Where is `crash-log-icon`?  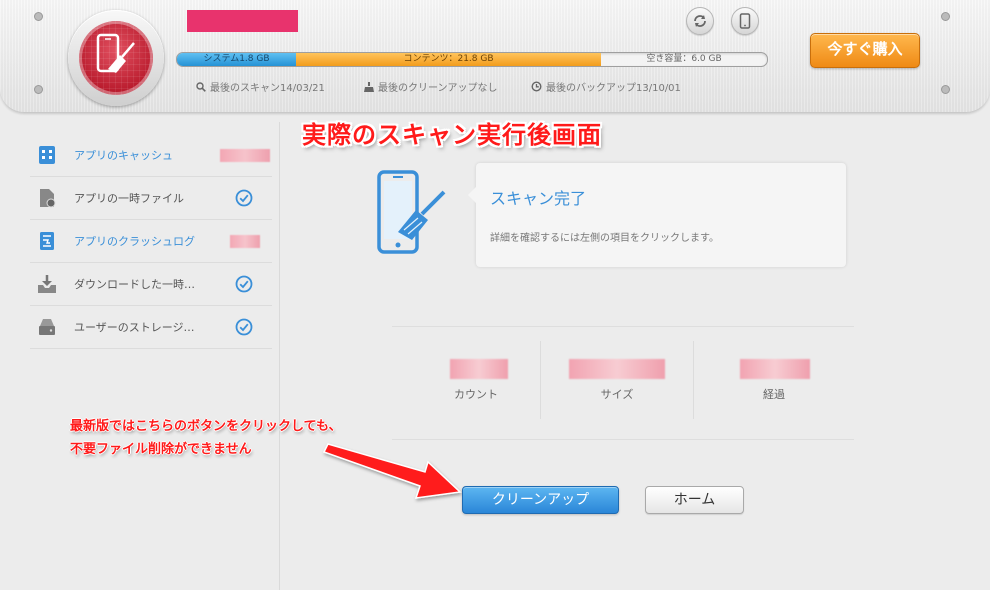 crash-log-icon is located at coordinates (47, 241).